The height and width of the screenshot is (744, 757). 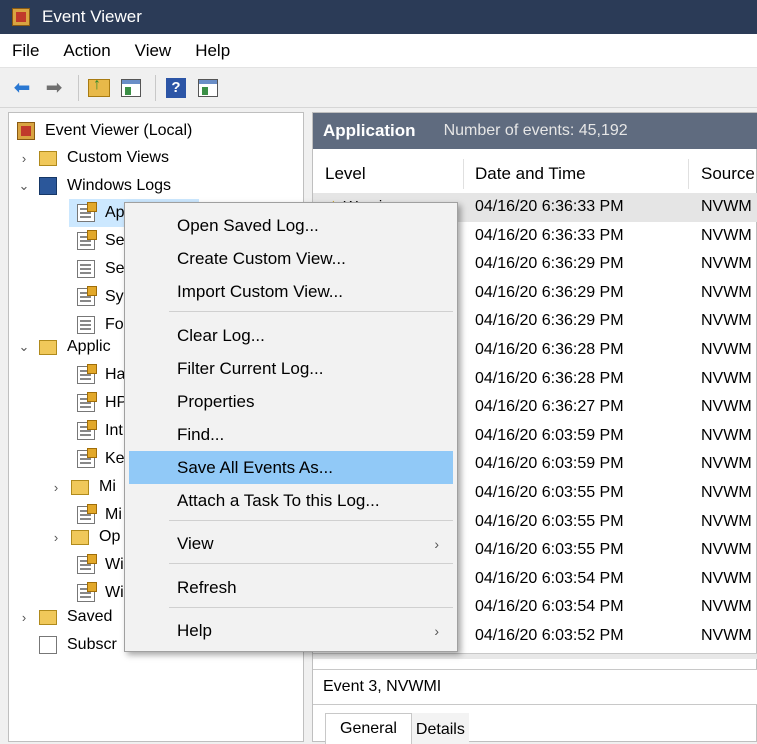 I want to click on menu-item-view-label: View, so click(x=195, y=543).